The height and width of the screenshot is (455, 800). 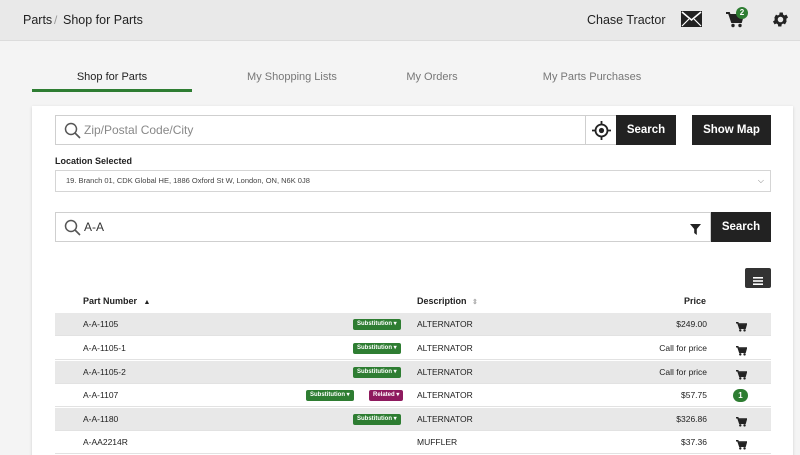 I want to click on sort-ascending-icon: ▲, so click(x=147, y=302).